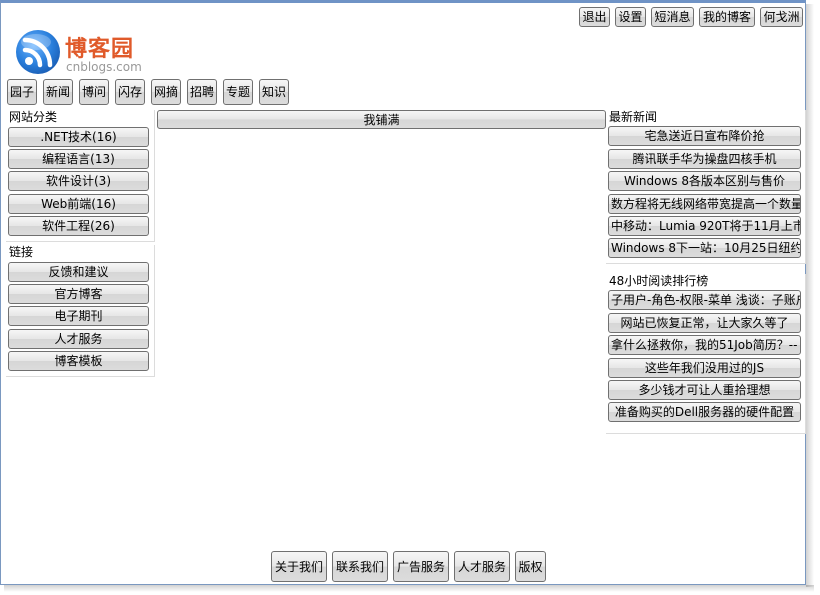 The image size is (820, 595). I want to click on ranking-item: 子用户-角色-权限-菜单 浅谈：子账户设计方案, so click(704, 300).